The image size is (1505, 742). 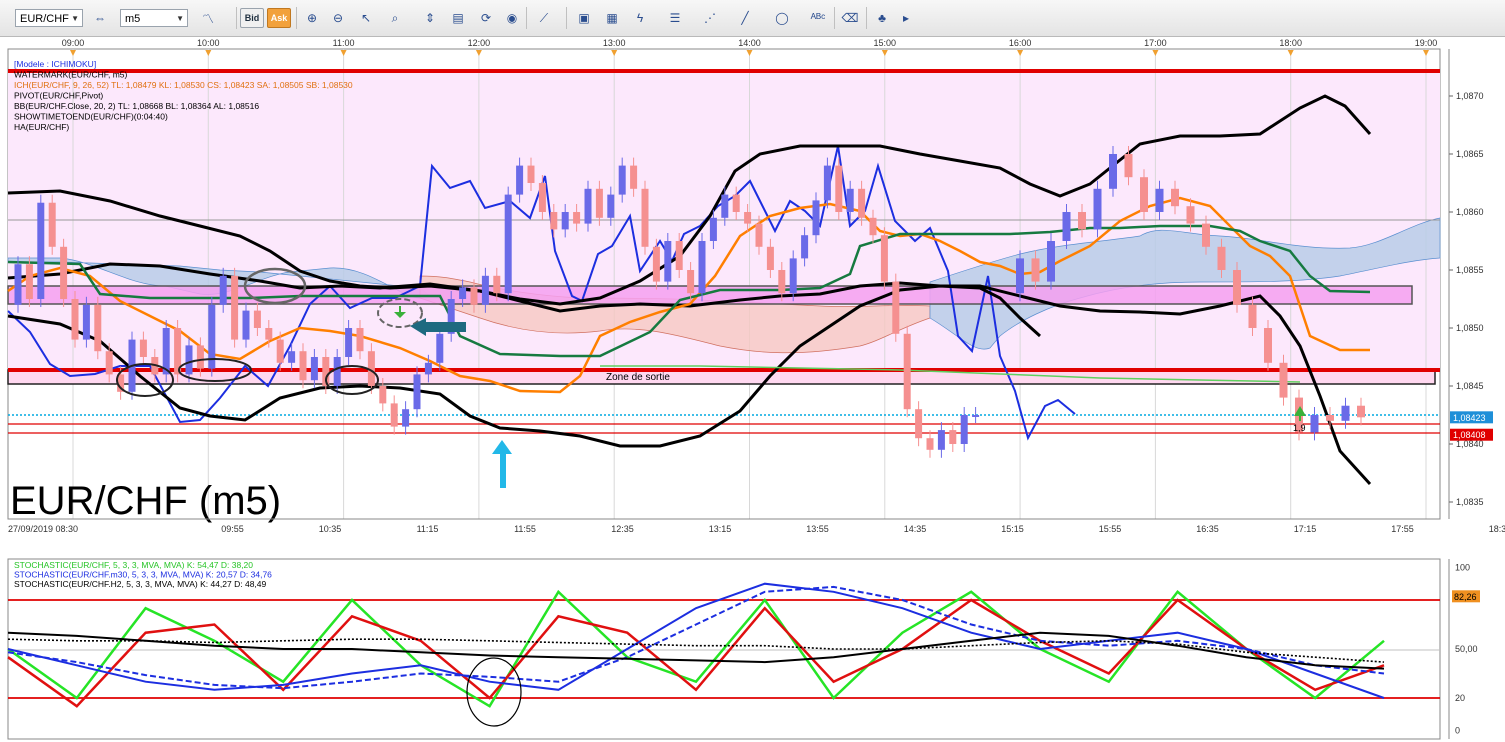 What do you see at coordinates (675, 18) in the screenshot?
I see `horizontal-lines-icon: ☰` at bounding box center [675, 18].